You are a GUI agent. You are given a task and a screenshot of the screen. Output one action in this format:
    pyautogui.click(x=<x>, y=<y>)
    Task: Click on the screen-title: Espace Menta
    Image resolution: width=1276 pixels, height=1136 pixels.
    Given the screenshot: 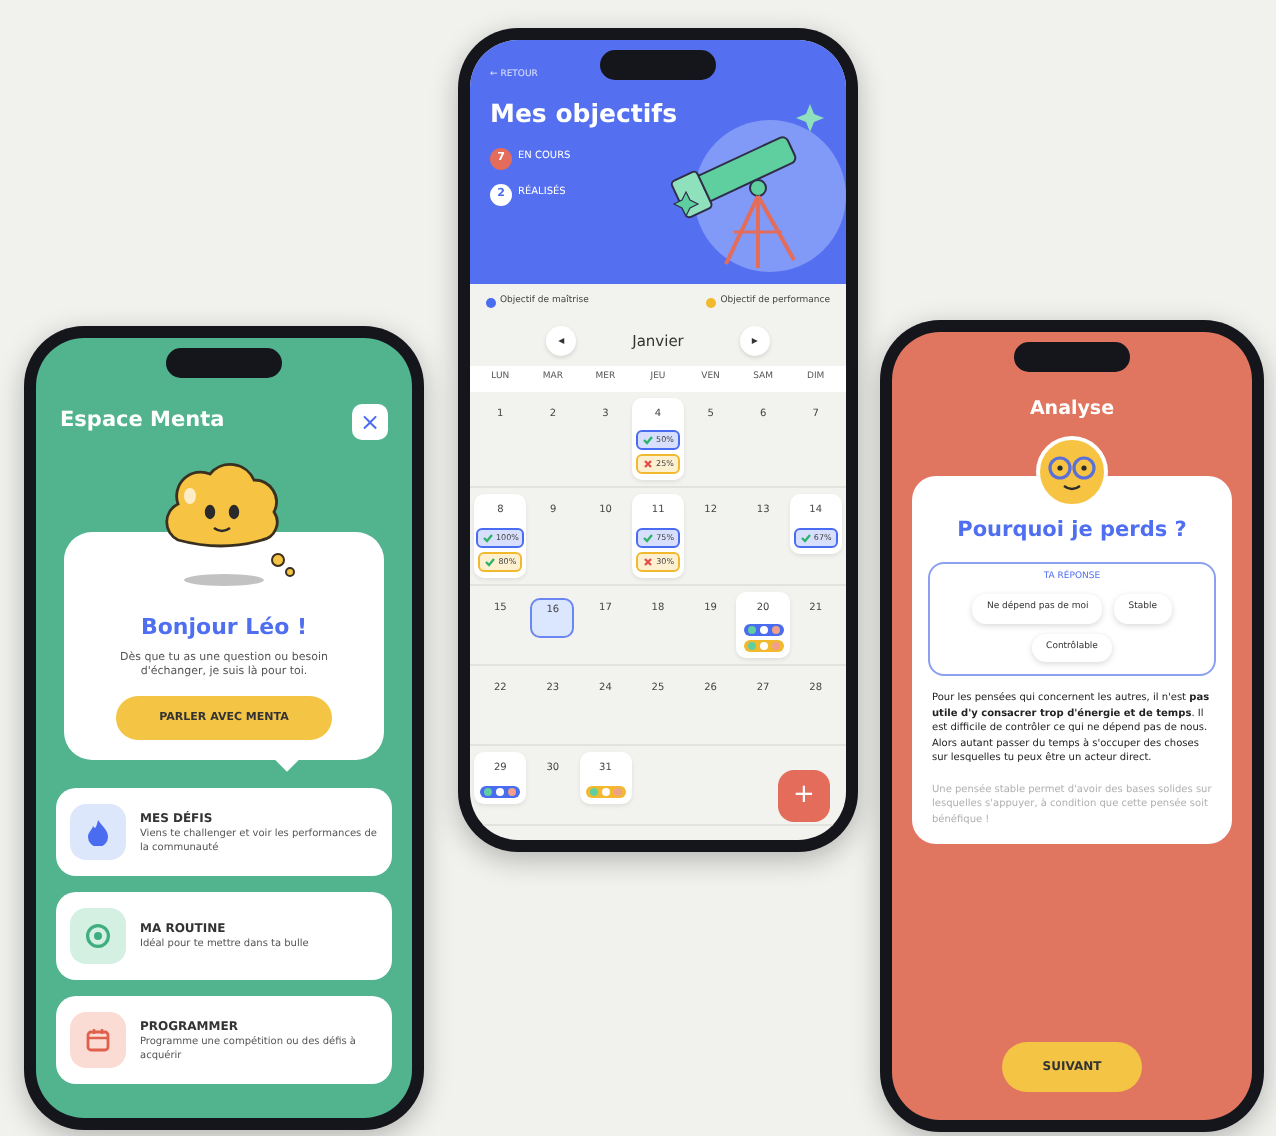 What is the action you would take?
    pyautogui.click(x=142, y=421)
    